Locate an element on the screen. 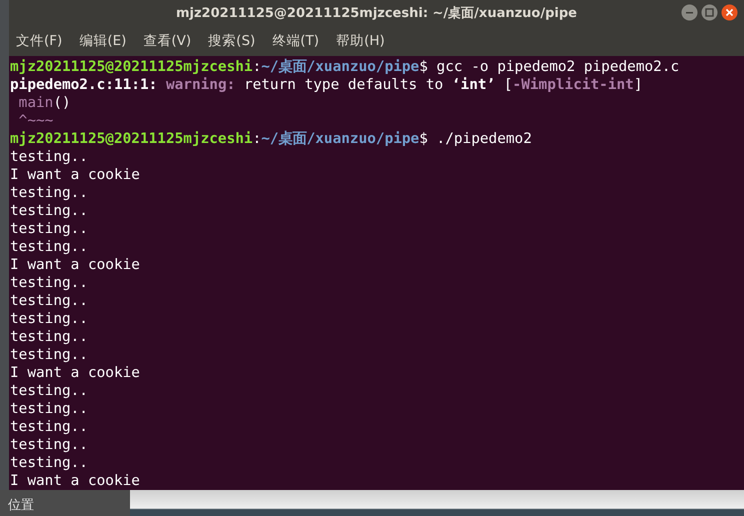  terminal-line: ^~~~ is located at coordinates (36, 121).